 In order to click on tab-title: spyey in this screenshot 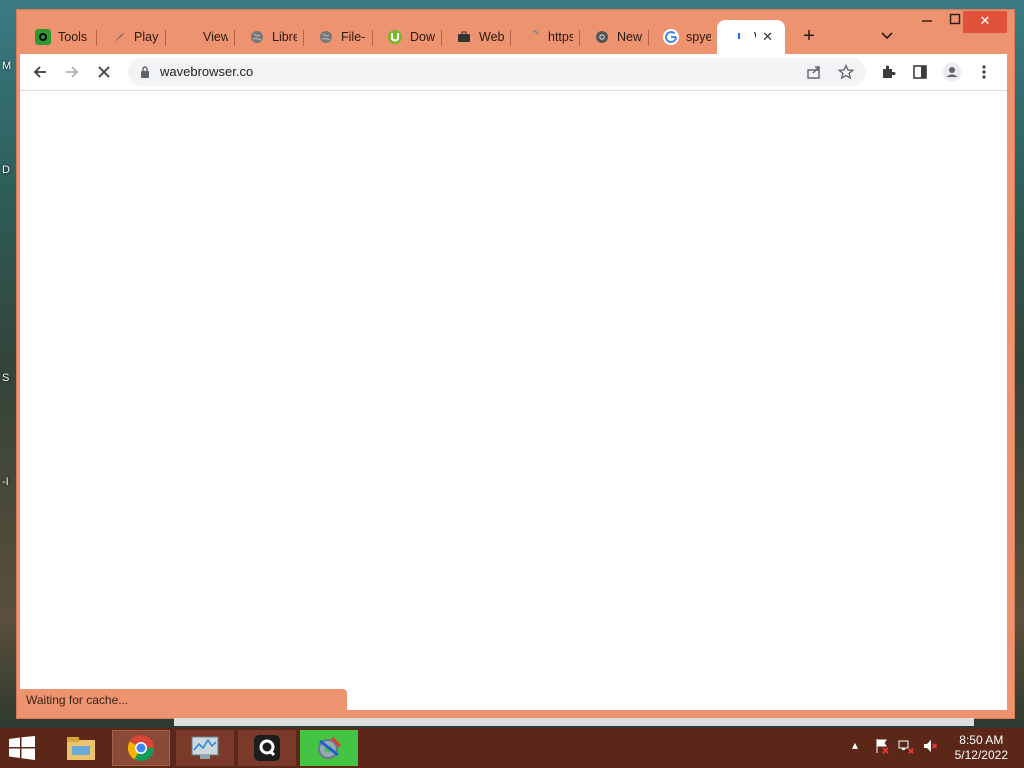, I will do `click(698, 37)`.